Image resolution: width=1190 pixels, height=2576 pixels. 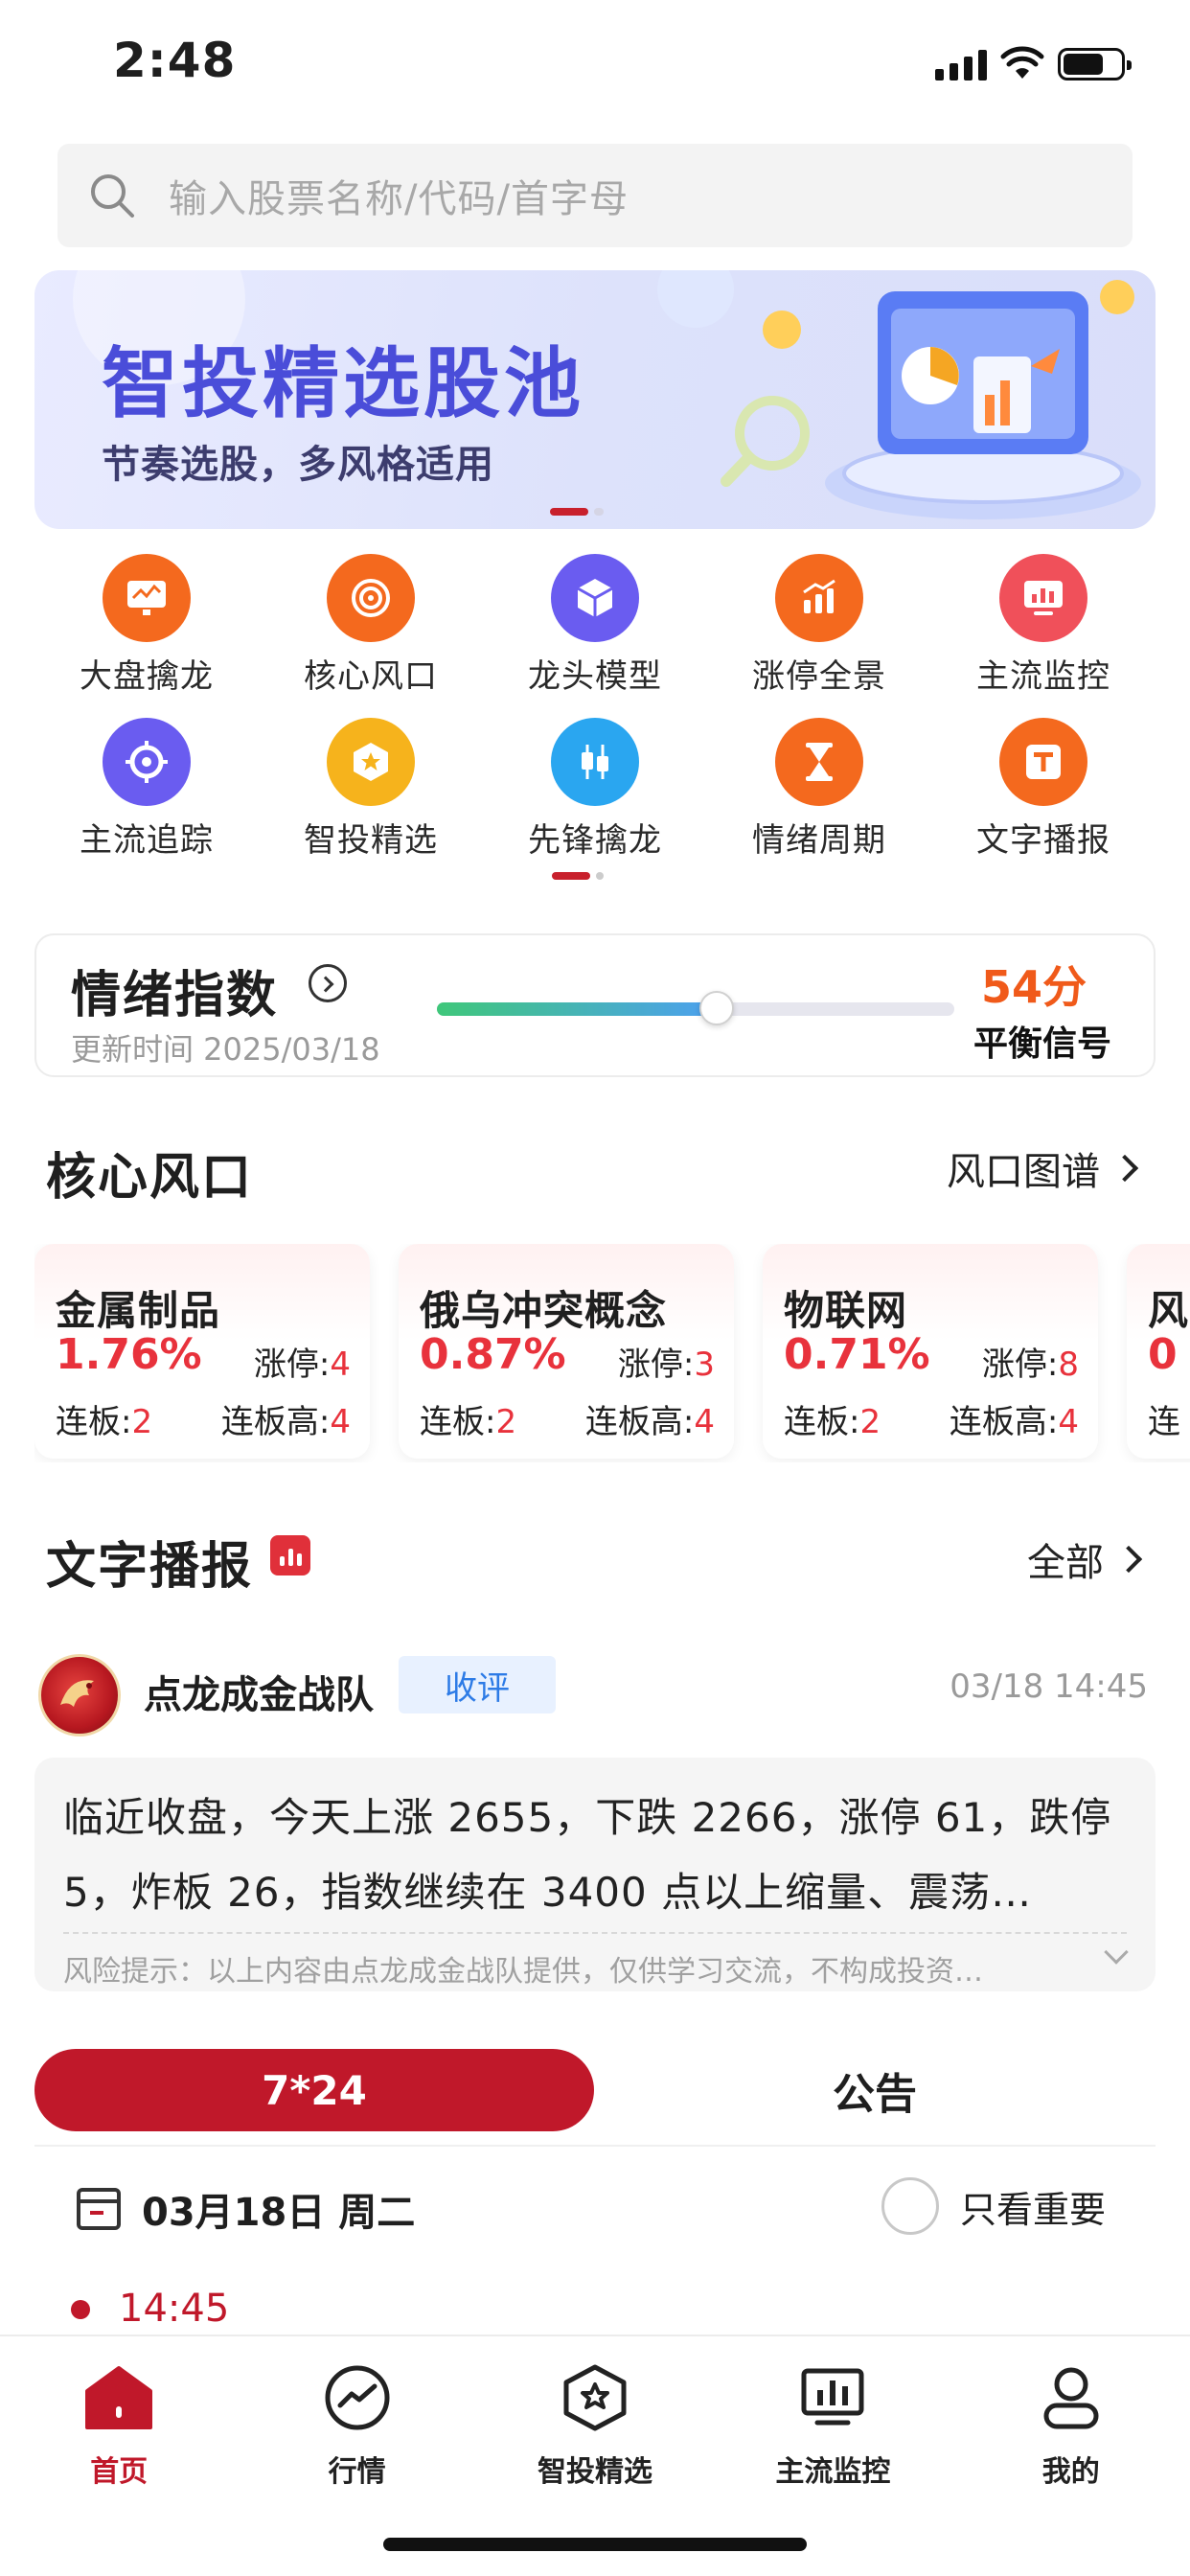 What do you see at coordinates (1164, 1418) in the screenshot?
I see `sector-consecutive: 连` at bounding box center [1164, 1418].